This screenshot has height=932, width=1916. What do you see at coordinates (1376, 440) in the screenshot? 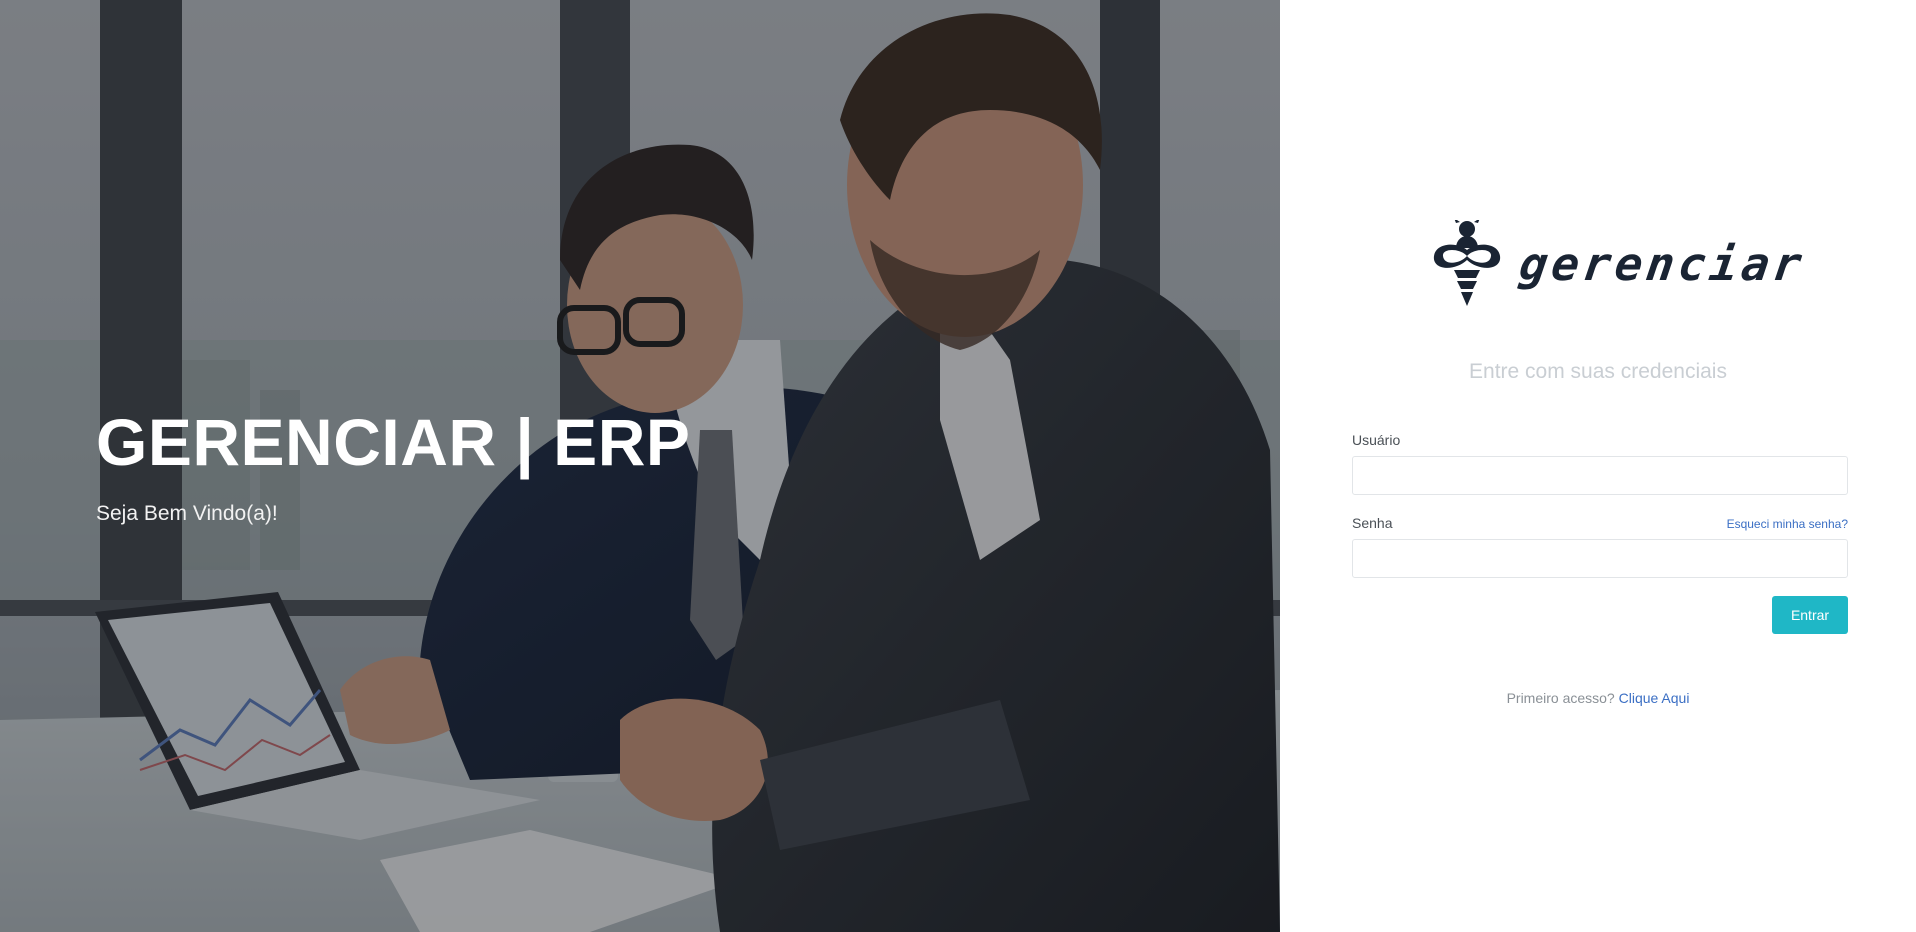
I see `username-label: Usuário` at bounding box center [1376, 440].